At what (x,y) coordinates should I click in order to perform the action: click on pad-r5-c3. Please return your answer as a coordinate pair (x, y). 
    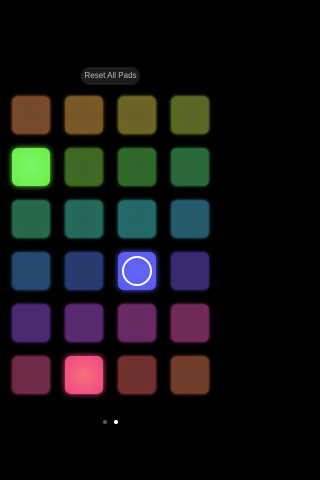
    Looking at the image, I should click on (137, 323).